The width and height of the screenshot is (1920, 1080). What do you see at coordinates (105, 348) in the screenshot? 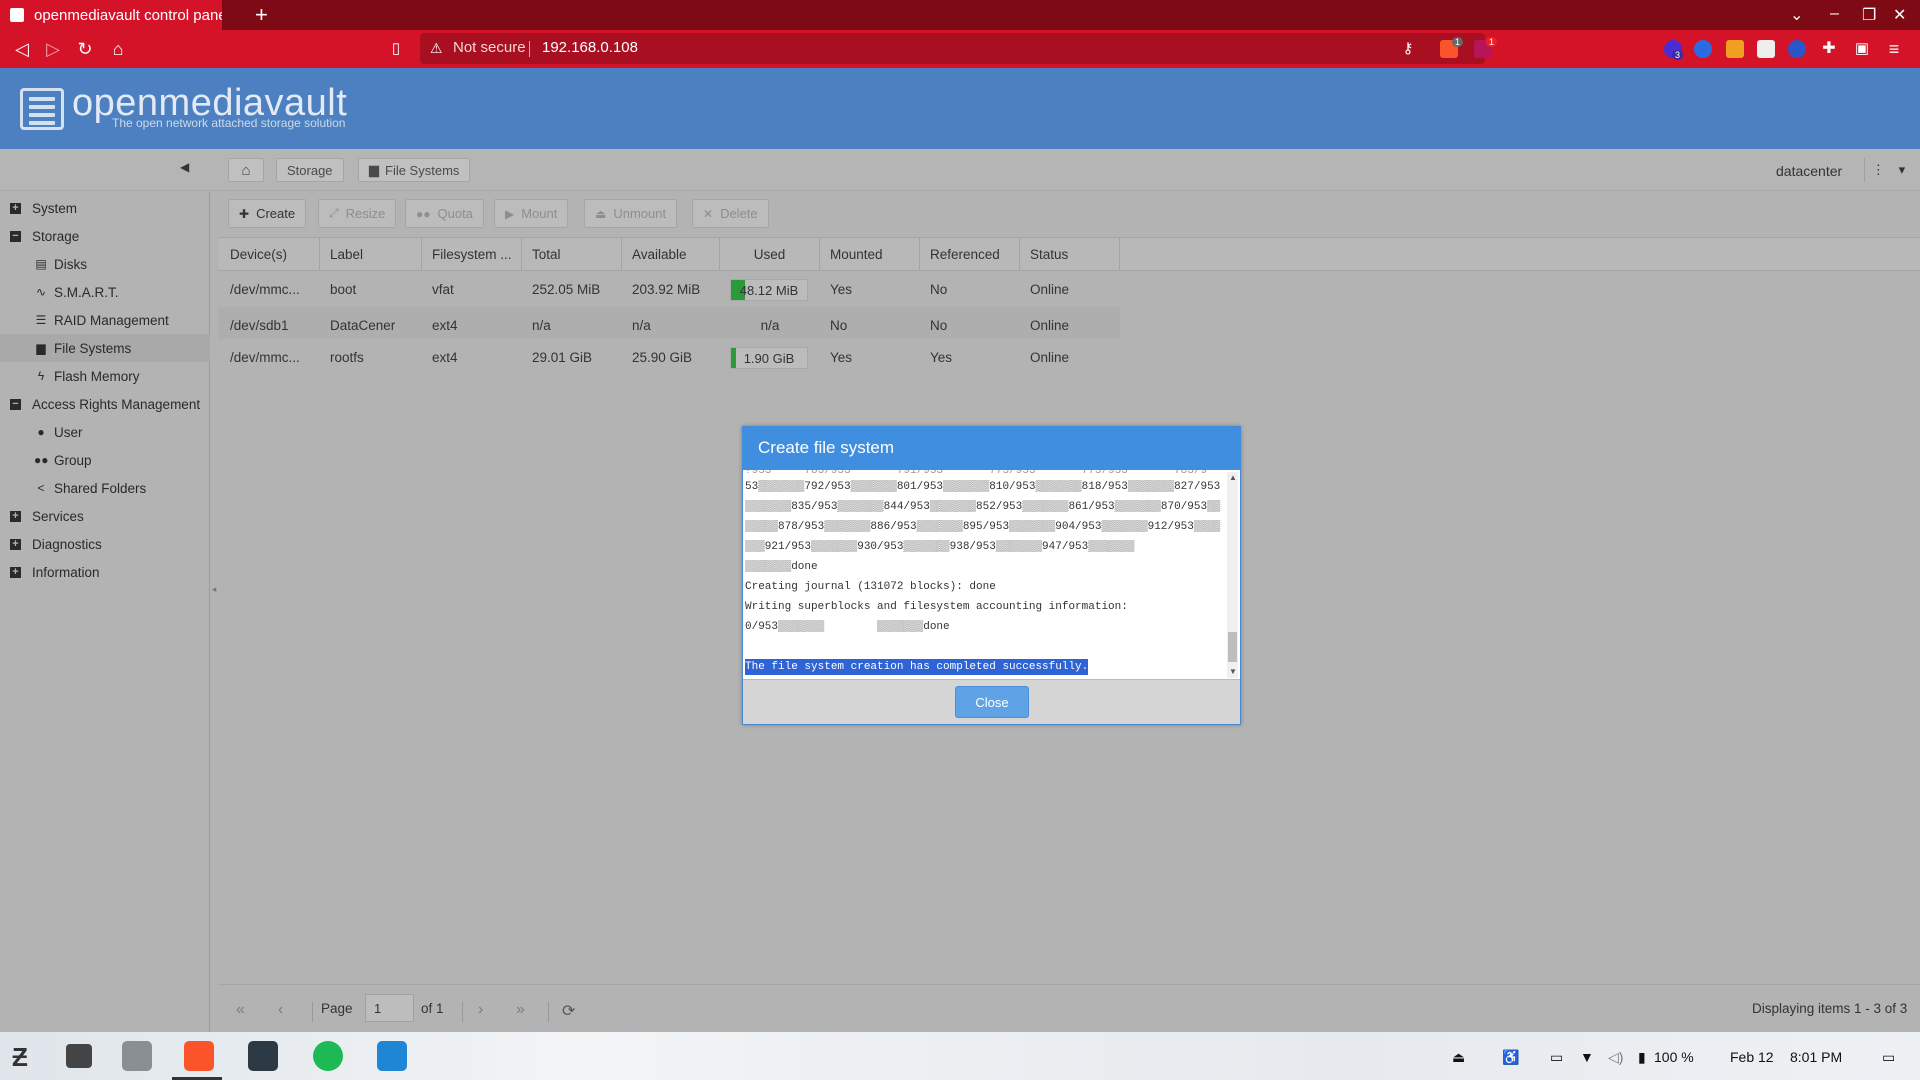
I see `sidebar-item-file-systems: ▆ File Systems` at bounding box center [105, 348].